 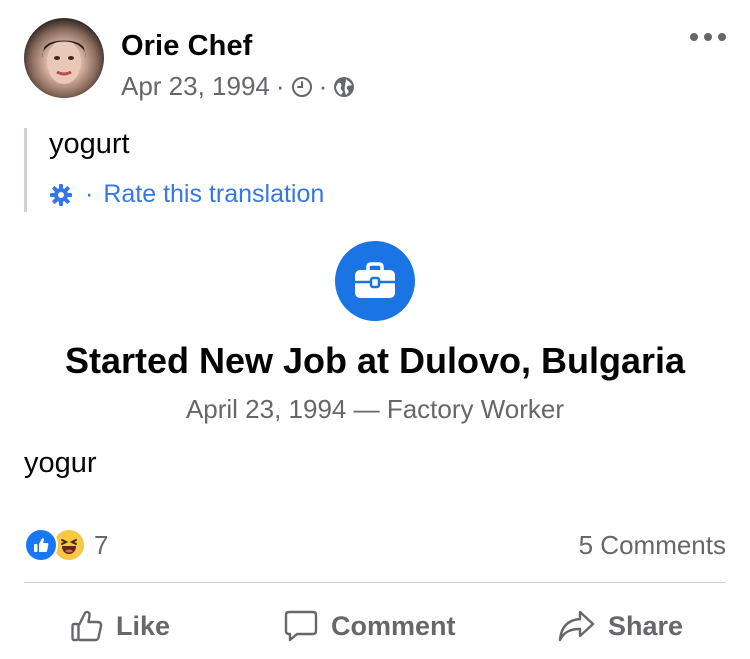 I want to click on comment-label: Comment, so click(x=393, y=625).